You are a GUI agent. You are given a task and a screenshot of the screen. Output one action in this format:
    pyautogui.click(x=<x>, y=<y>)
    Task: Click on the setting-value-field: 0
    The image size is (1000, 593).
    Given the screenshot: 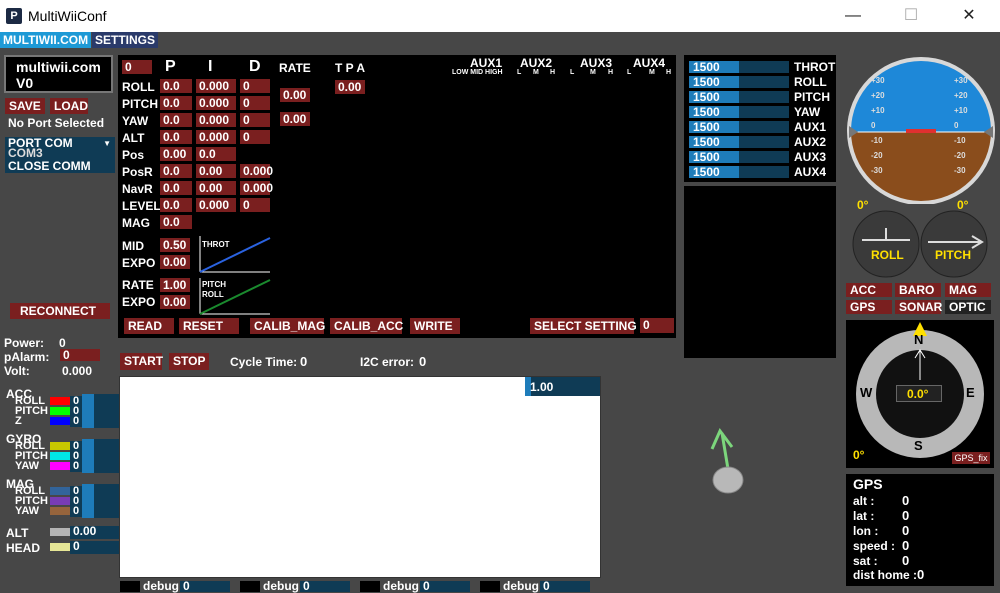 What is the action you would take?
    pyautogui.click(x=657, y=325)
    